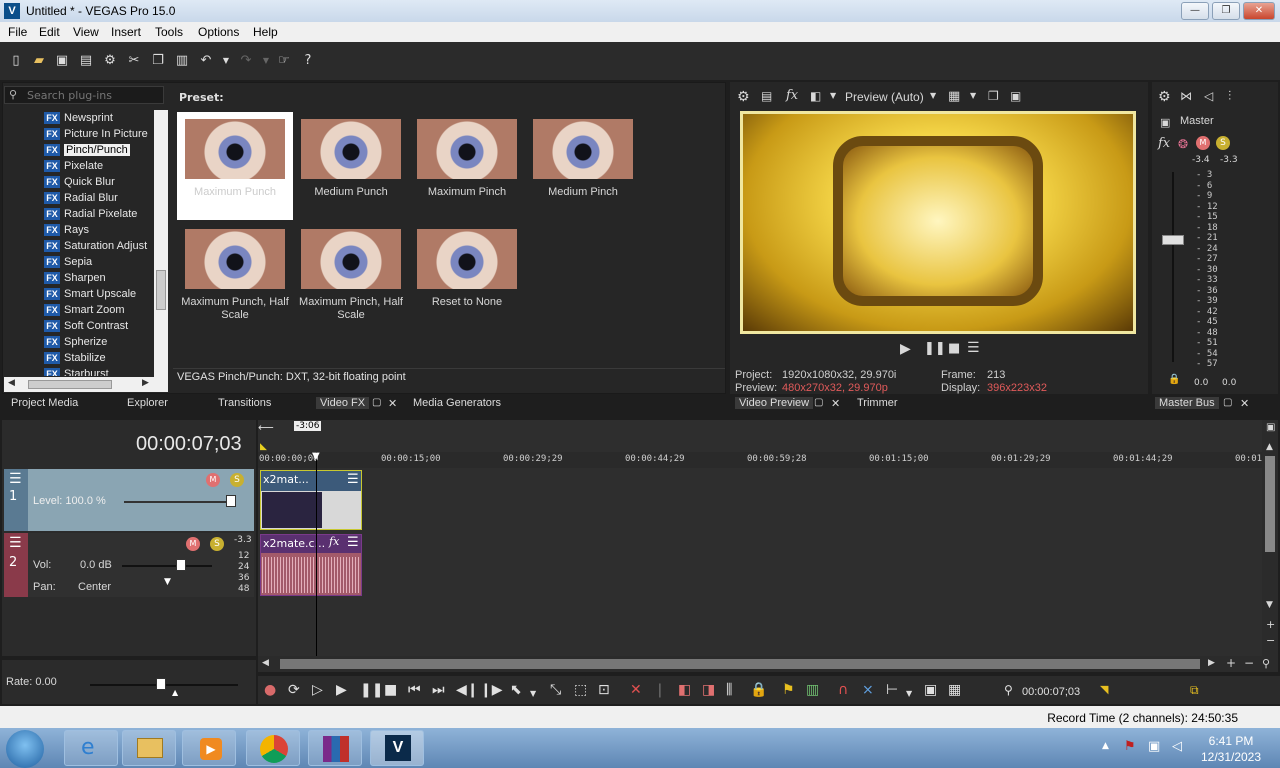  What do you see at coordinates (263, 447) in the screenshot?
I see `loop-region-marker-icon: ◣` at bounding box center [263, 447].